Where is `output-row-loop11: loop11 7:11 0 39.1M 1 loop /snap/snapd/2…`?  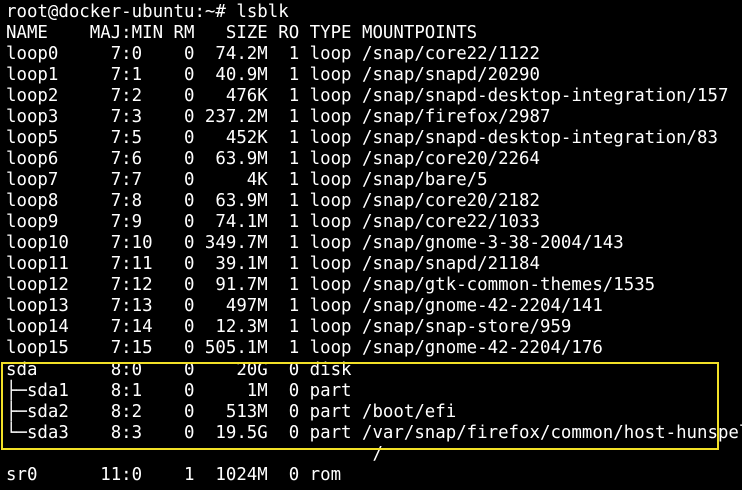 output-row-loop11: loop11 7:11 0 39.1M 1 loop /snap/snapd/2… is located at coordinates (273, 264).